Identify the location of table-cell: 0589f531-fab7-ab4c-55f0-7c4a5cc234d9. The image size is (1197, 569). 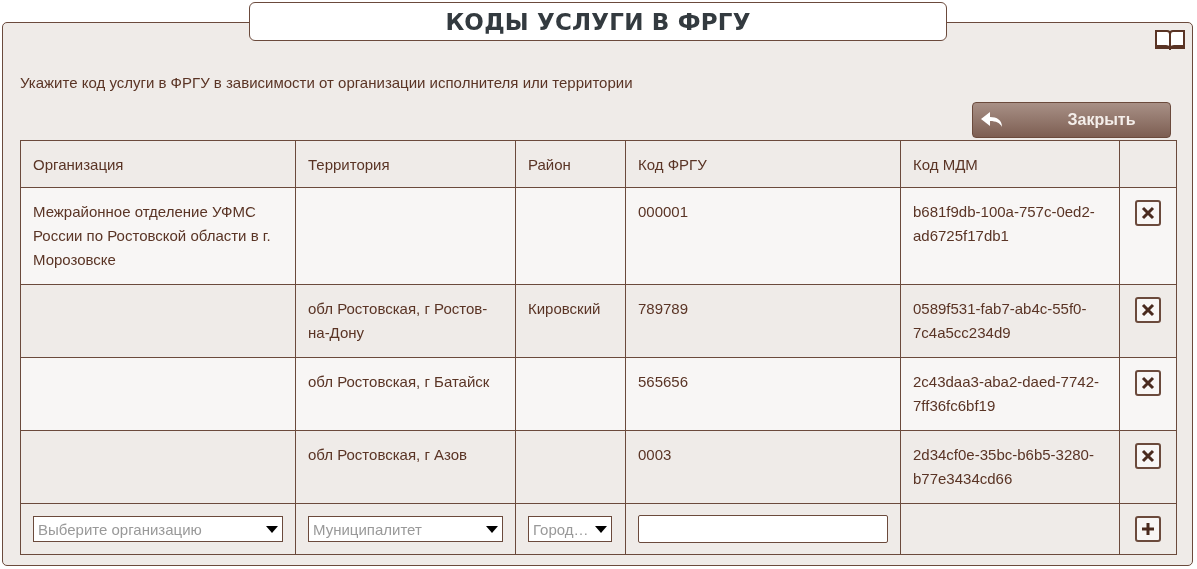
(1000, 320).